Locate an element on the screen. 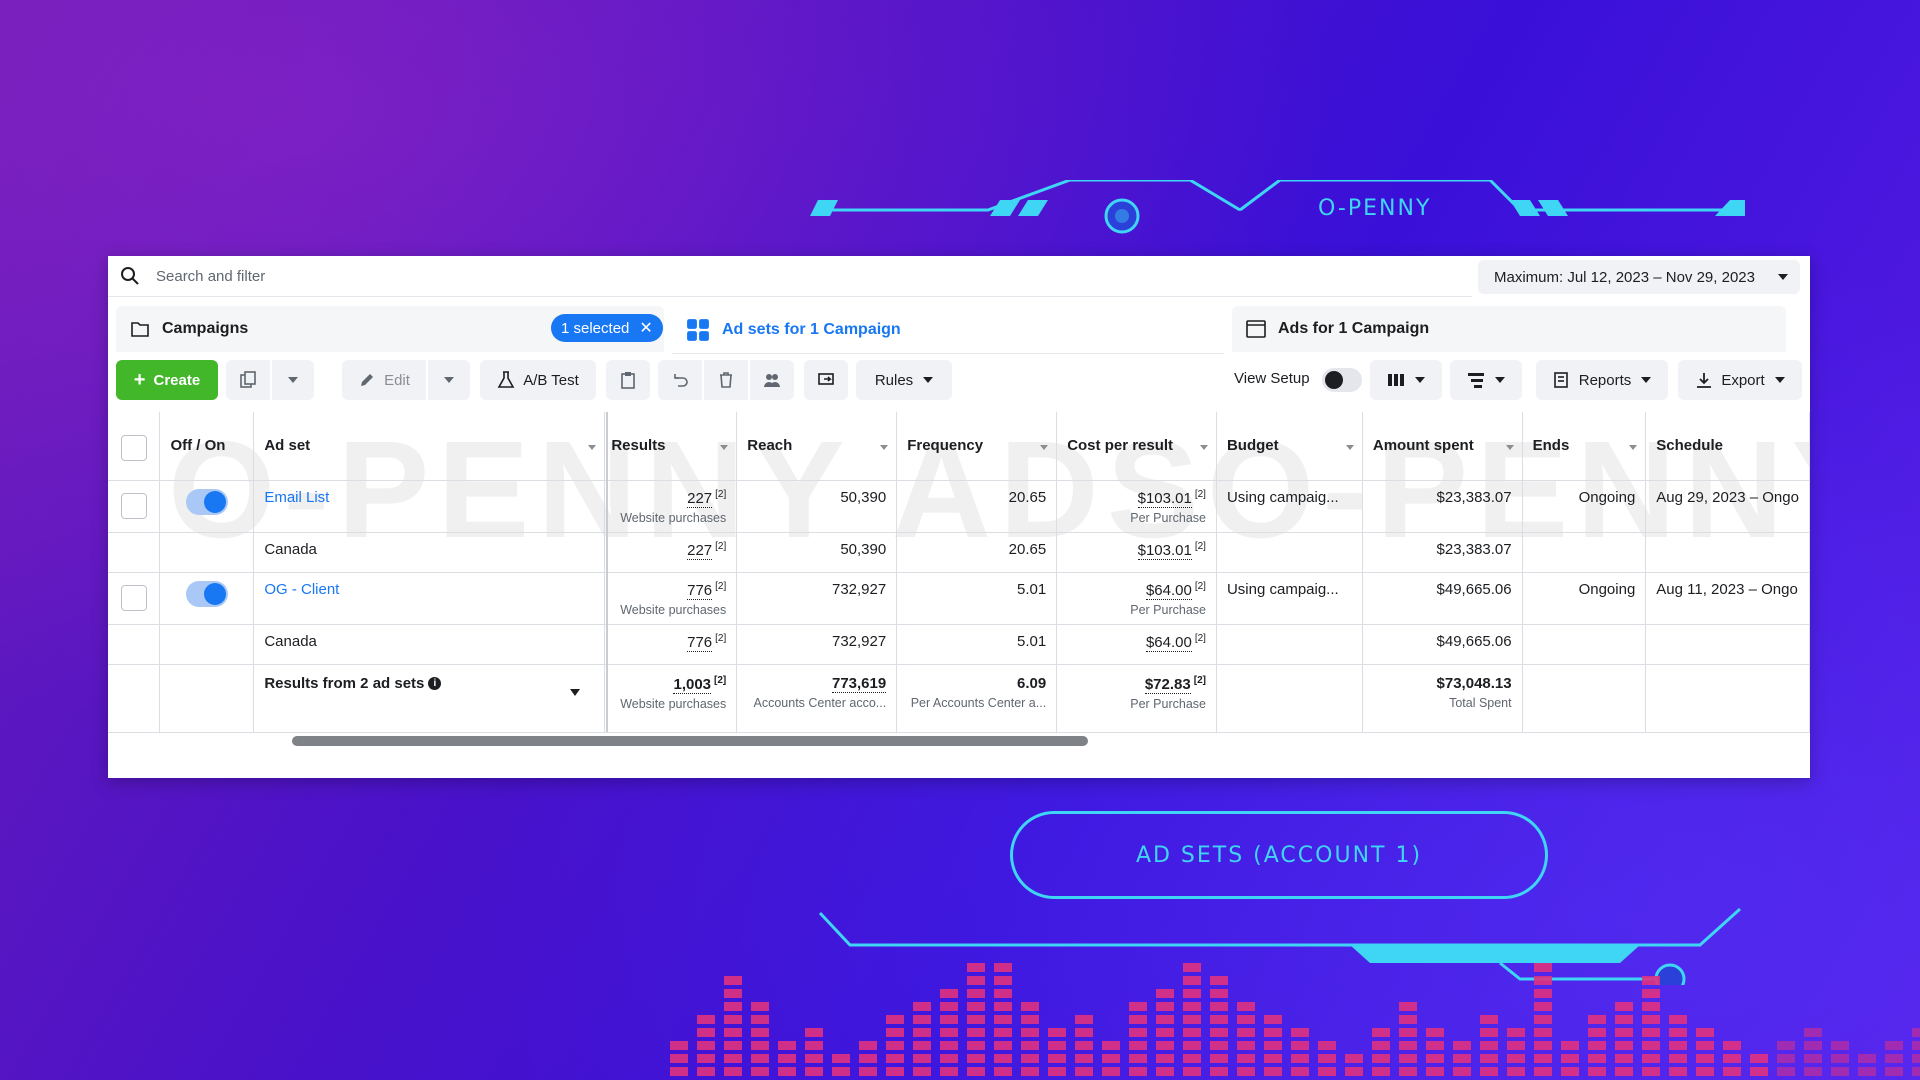 This screenshot has height=1080, width=1920. ab-test-label: A/B Test is located at coordinates (551, 380).